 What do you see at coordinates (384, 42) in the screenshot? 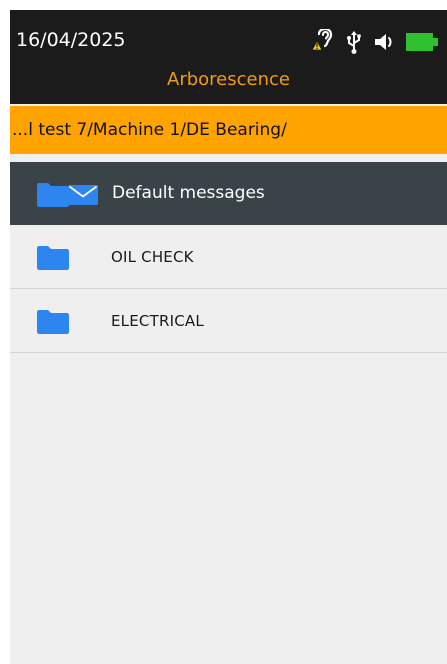
I see `speaker-icon` at bounding box center [384, 42].